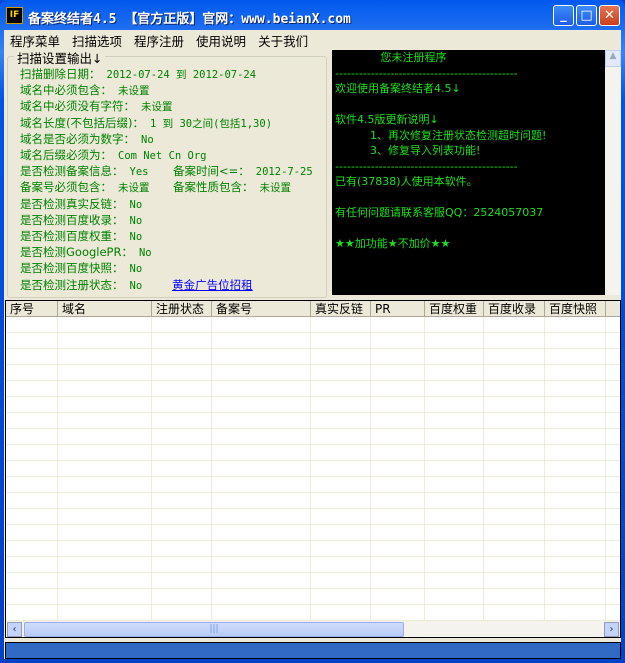 The width and height of the screenshot is (625, 663). What do you see at coordinates (155, 187) in the screenshot?
I see `setting-row: 备案号必须包含： 未设置 备案性质包含： 未设置` at bounding box center [155, 187].